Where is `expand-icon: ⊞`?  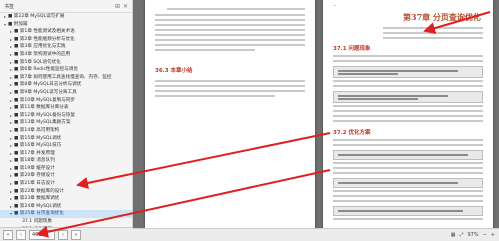 expand-icon: ⊞ is located at coordinates (117, 6).